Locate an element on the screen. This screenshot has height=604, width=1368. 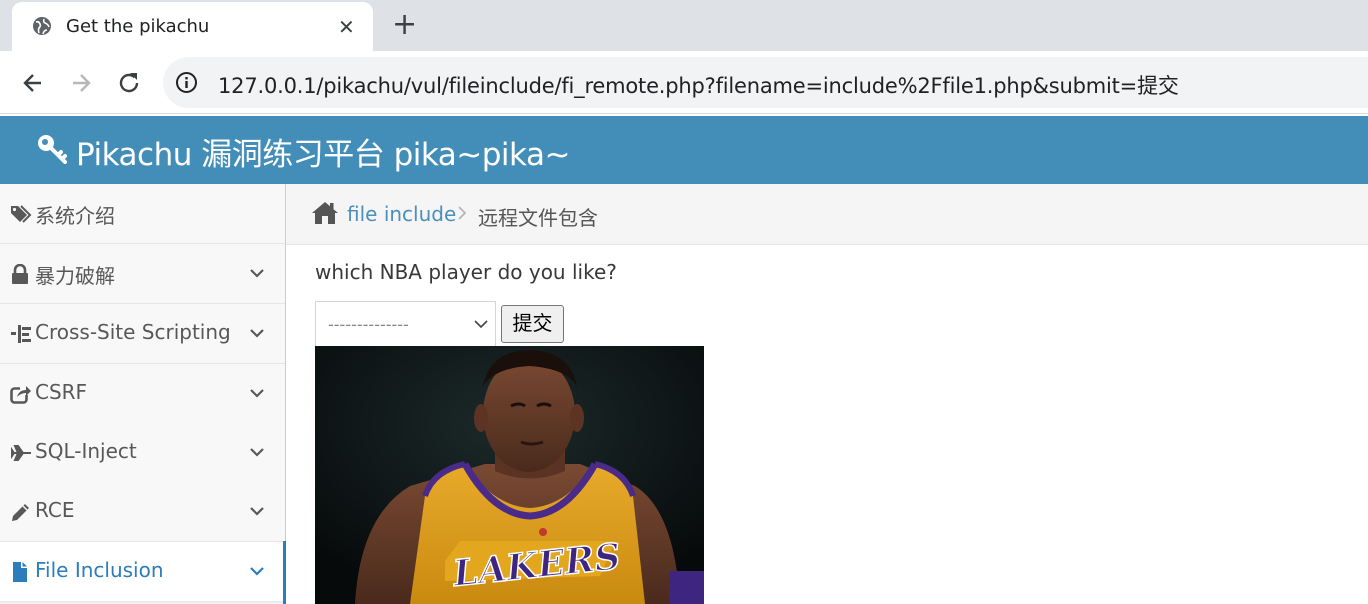
share-icon is located at coordinates (20, 394).